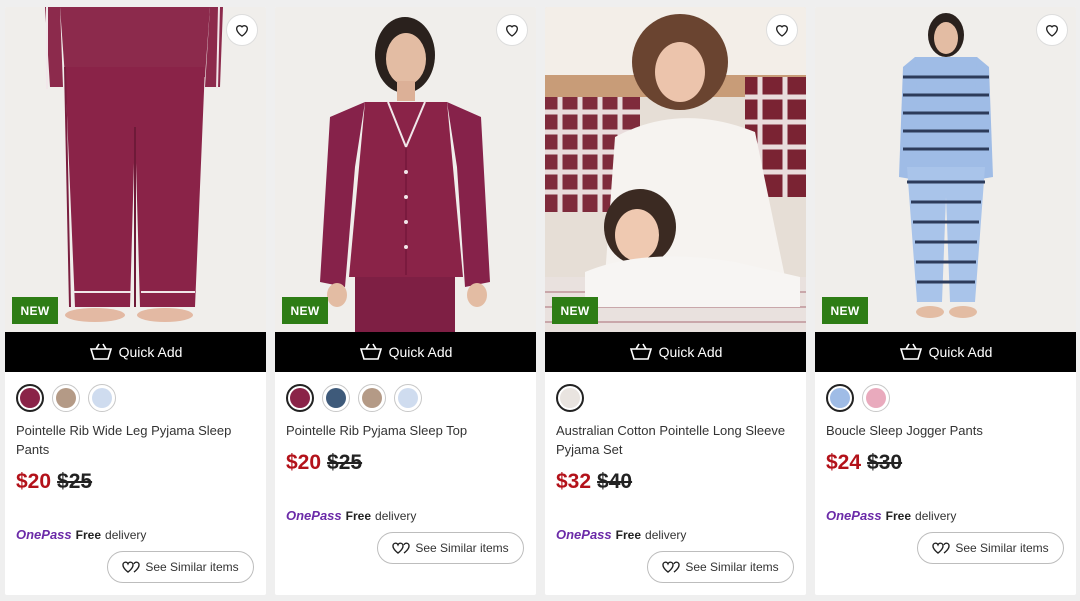  What do you see at coordinates (885, 462) in the screenshot?
I see `was-price: $30` at bounding box center [885, 462].